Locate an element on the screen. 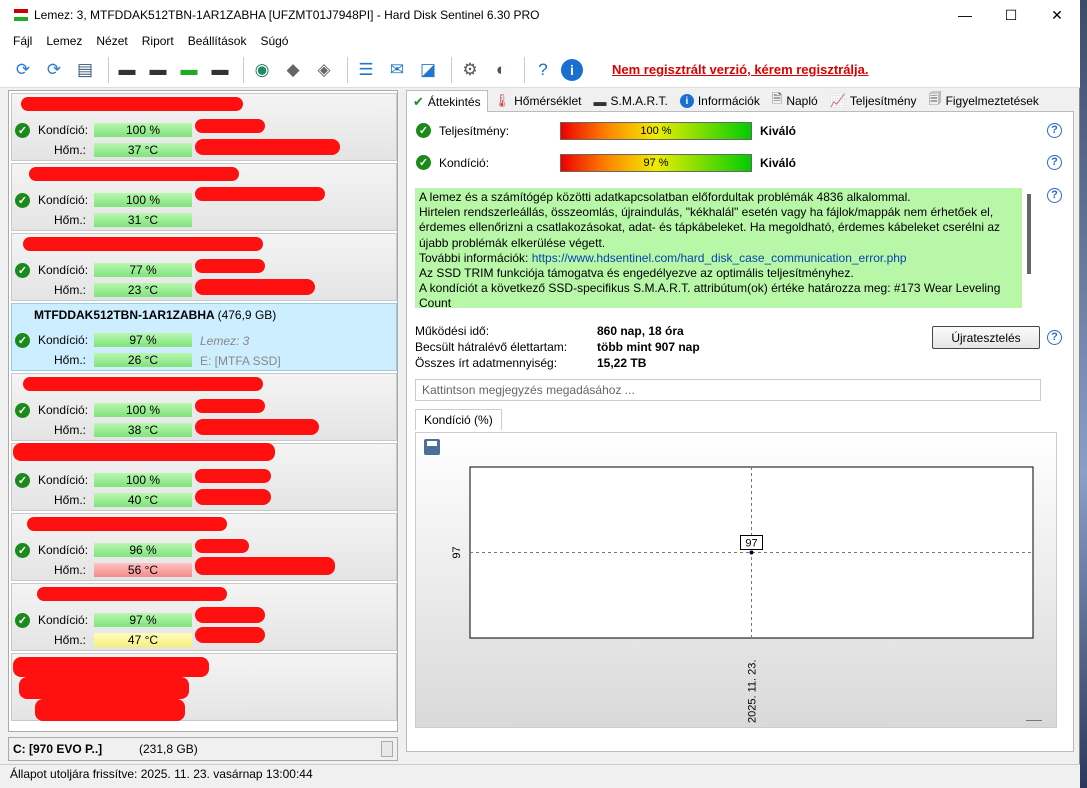 This screenshot has height=788, width=1087. minimize-button: — is located at coordinates (965, 15).